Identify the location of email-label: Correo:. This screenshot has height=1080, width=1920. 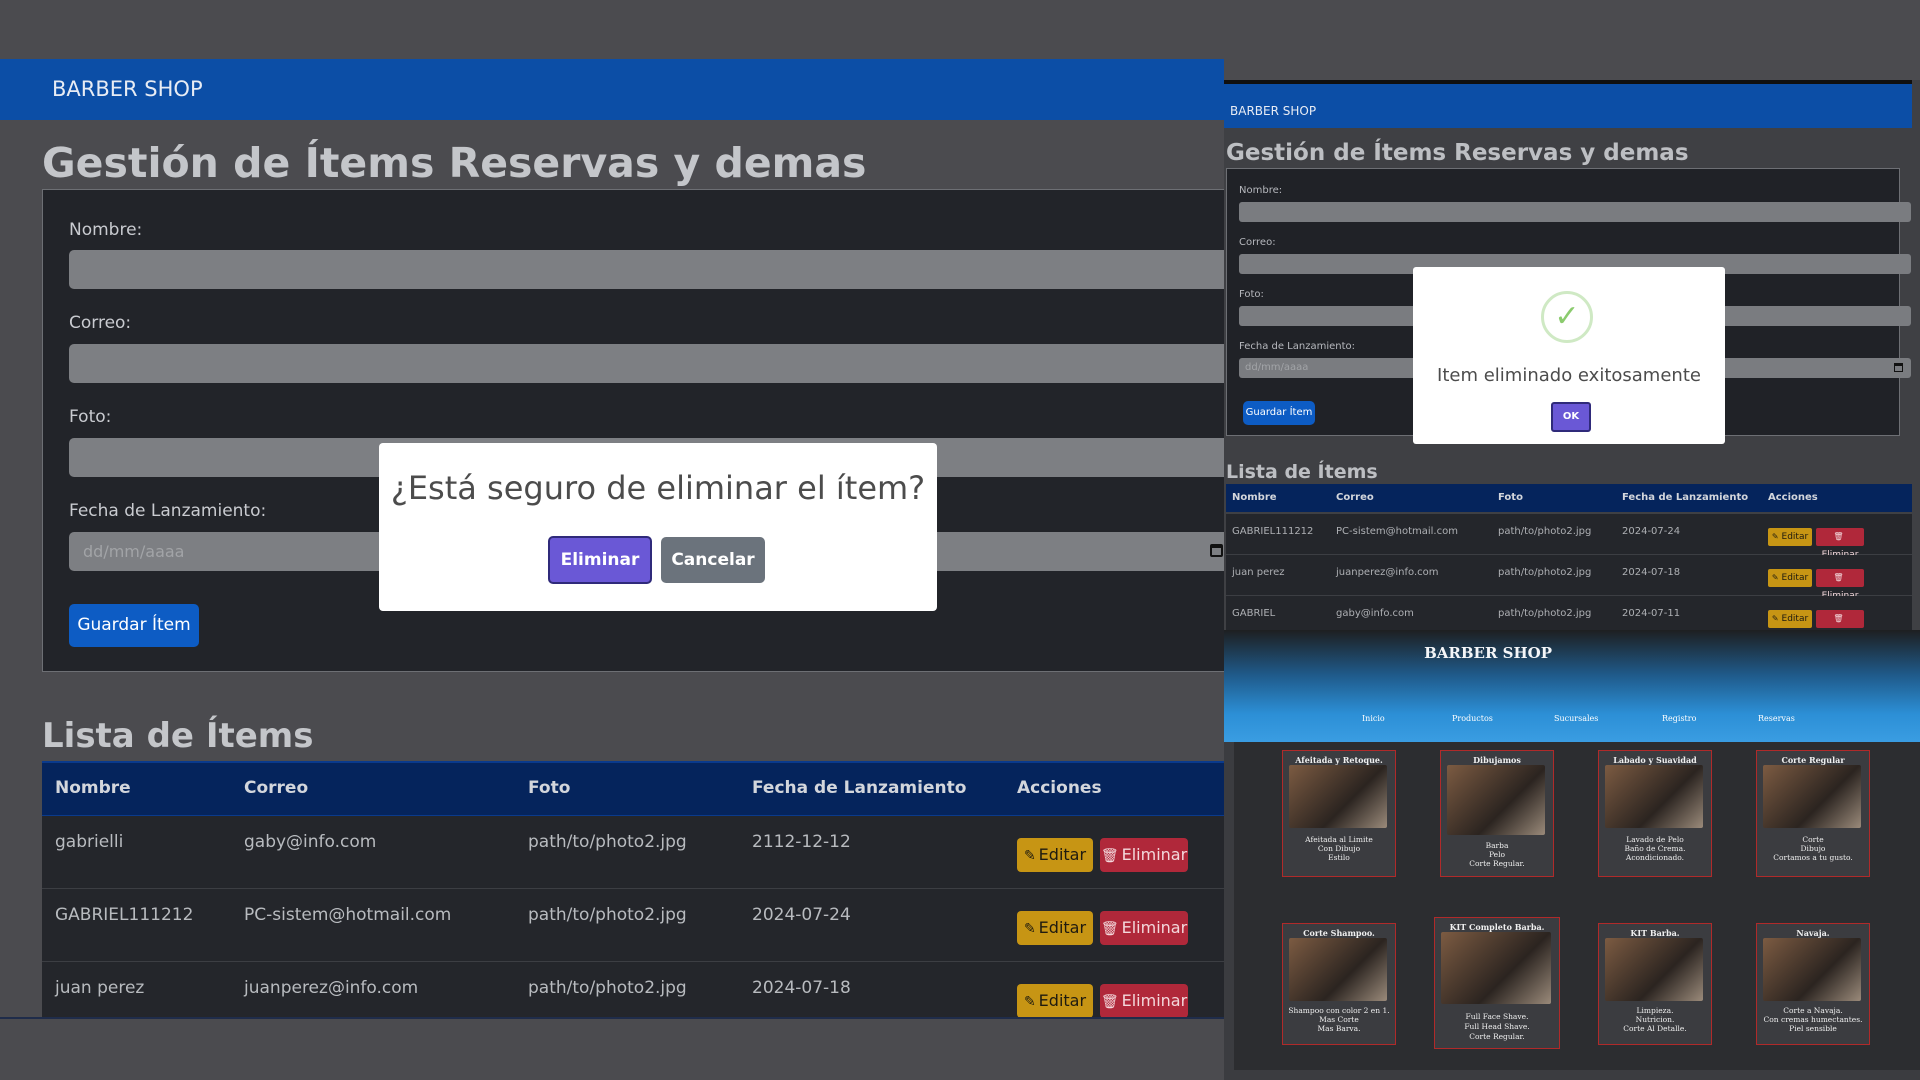
(1257, 242).